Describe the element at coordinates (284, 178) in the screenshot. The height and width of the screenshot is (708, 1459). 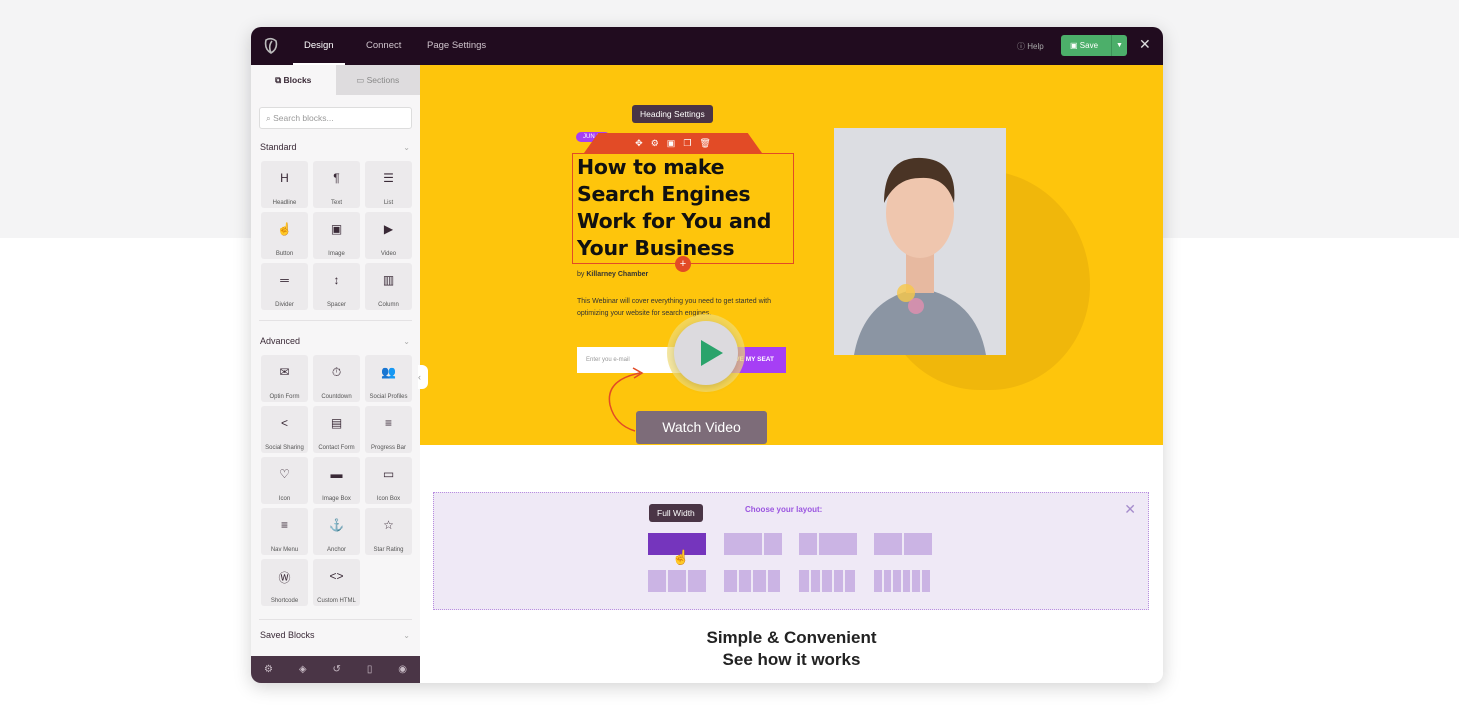
I see `headline-icon: H` at that location.